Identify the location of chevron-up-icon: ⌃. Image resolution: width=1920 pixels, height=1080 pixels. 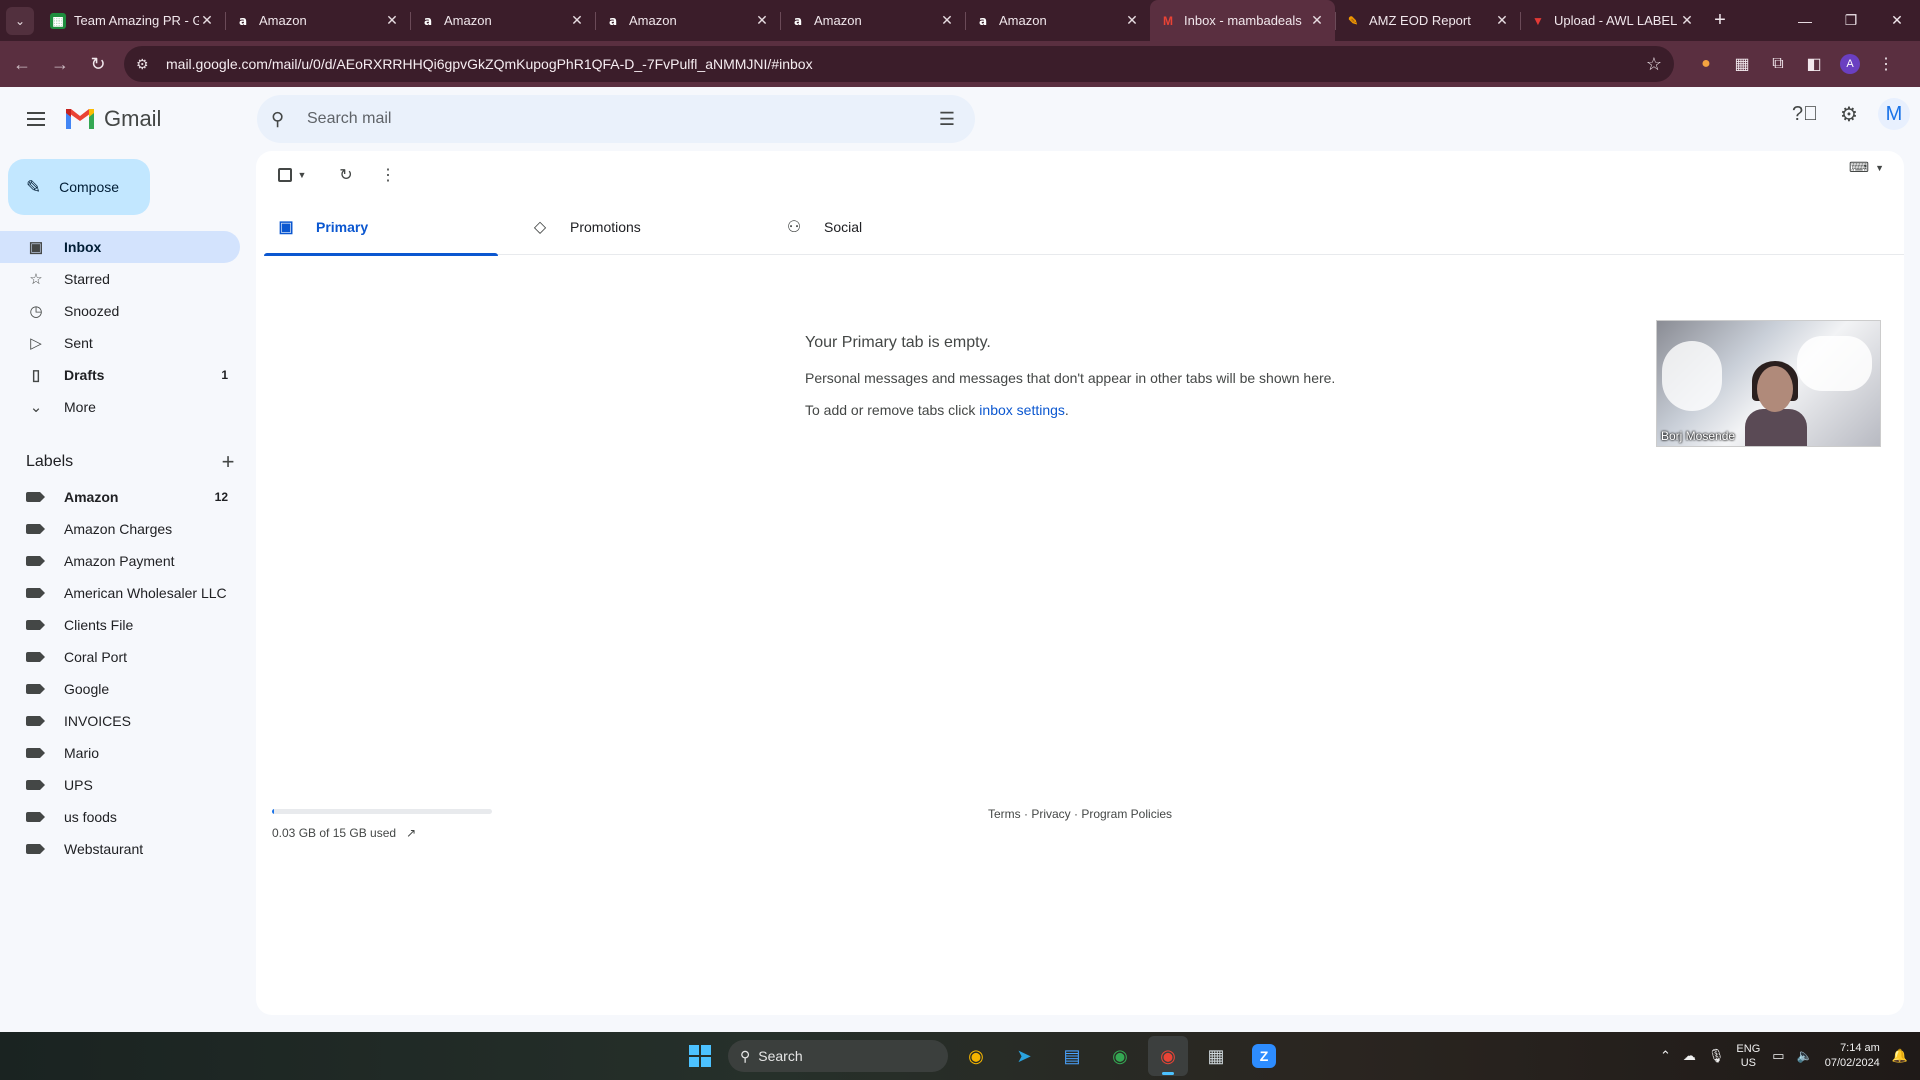
(1665, 1056).